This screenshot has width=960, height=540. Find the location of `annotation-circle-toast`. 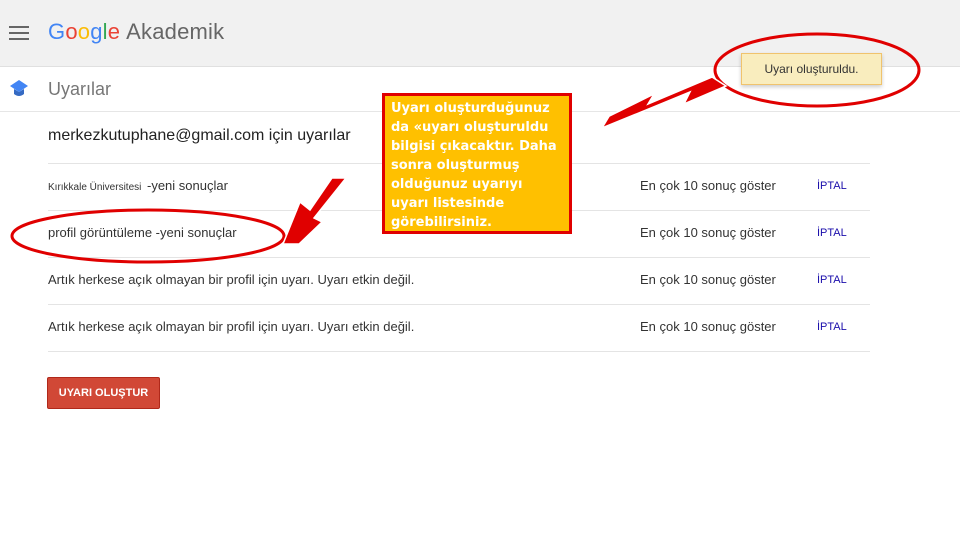

annotation-circle-toast is located at coordinates (817, 70).